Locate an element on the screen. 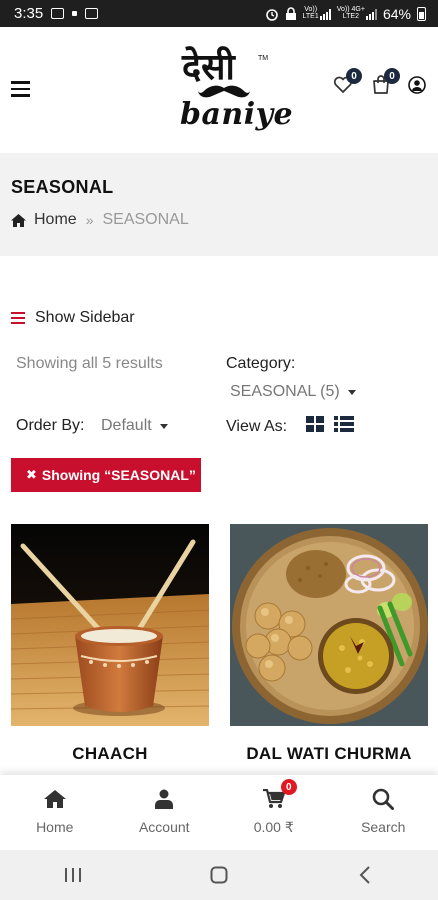 This screenshot has width=438, height=900. breadcrumb-current: SEASONAL is located at coordinates (145, 219).